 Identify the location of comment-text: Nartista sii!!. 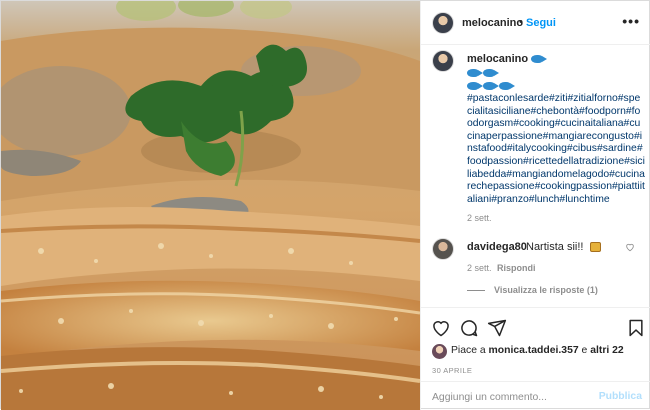
(563, 247).